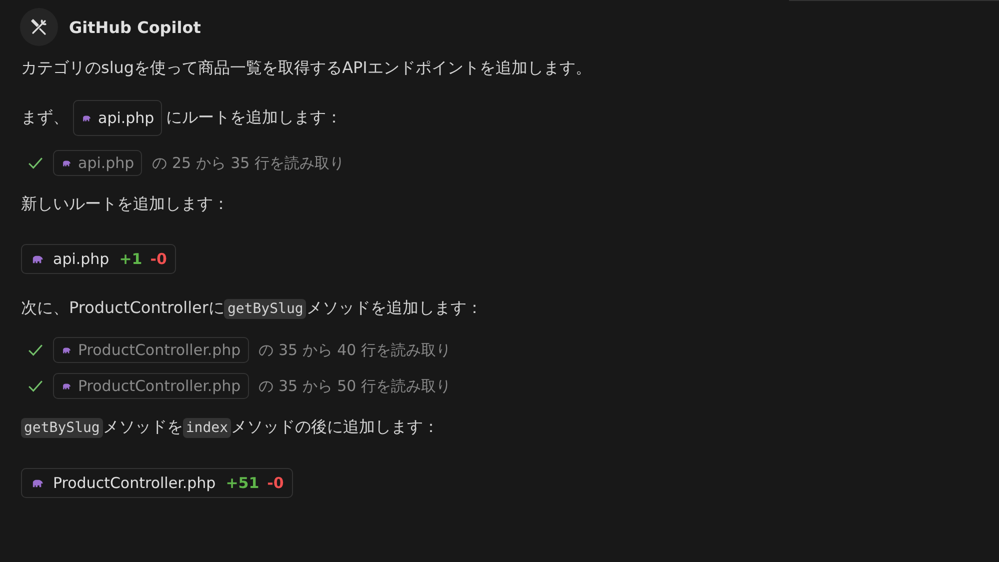 The height and width of the screenshot is (562, 999). I want to click on added-count: +51, so click(243, 483).